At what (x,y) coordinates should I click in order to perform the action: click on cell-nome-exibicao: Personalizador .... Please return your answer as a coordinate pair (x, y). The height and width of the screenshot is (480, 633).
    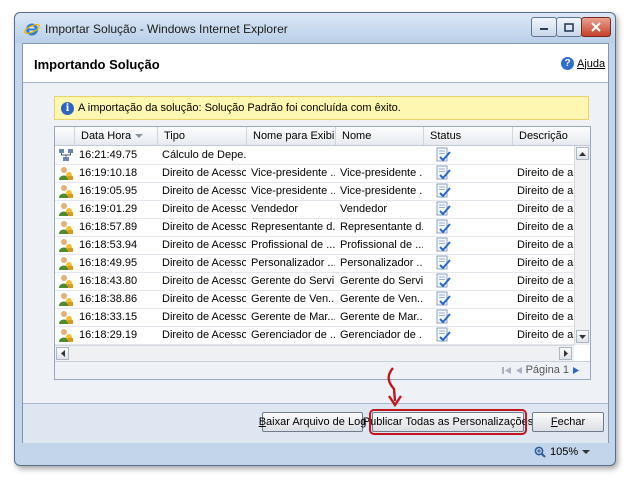
    Looking at the image, I should click on (293, 263).